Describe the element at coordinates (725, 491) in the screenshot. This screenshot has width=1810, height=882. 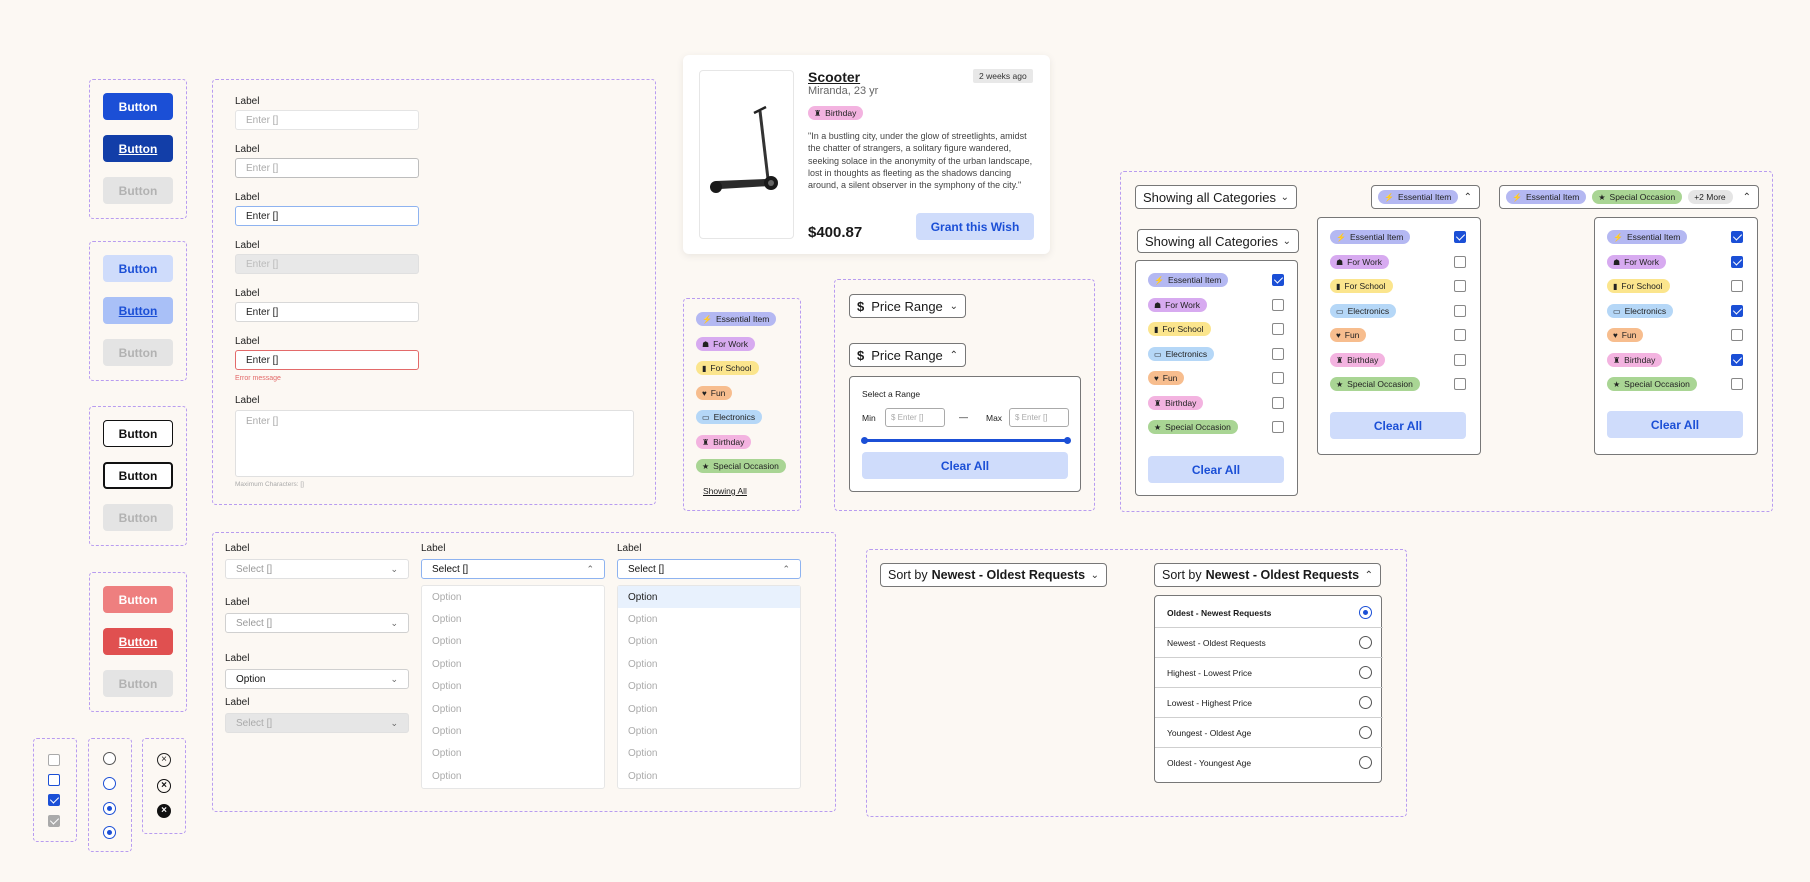
I see `showing-all-link: Showing All` at that location.